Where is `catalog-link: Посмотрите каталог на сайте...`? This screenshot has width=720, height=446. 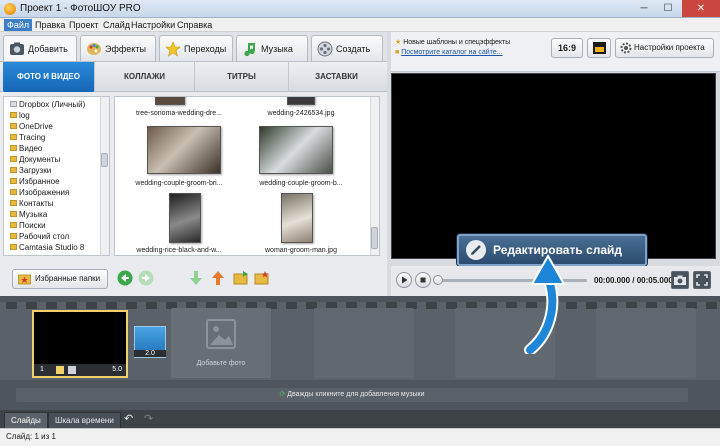
catalog-link: Посмотрите каталог на сайте... is located at coordinates (451, 52).